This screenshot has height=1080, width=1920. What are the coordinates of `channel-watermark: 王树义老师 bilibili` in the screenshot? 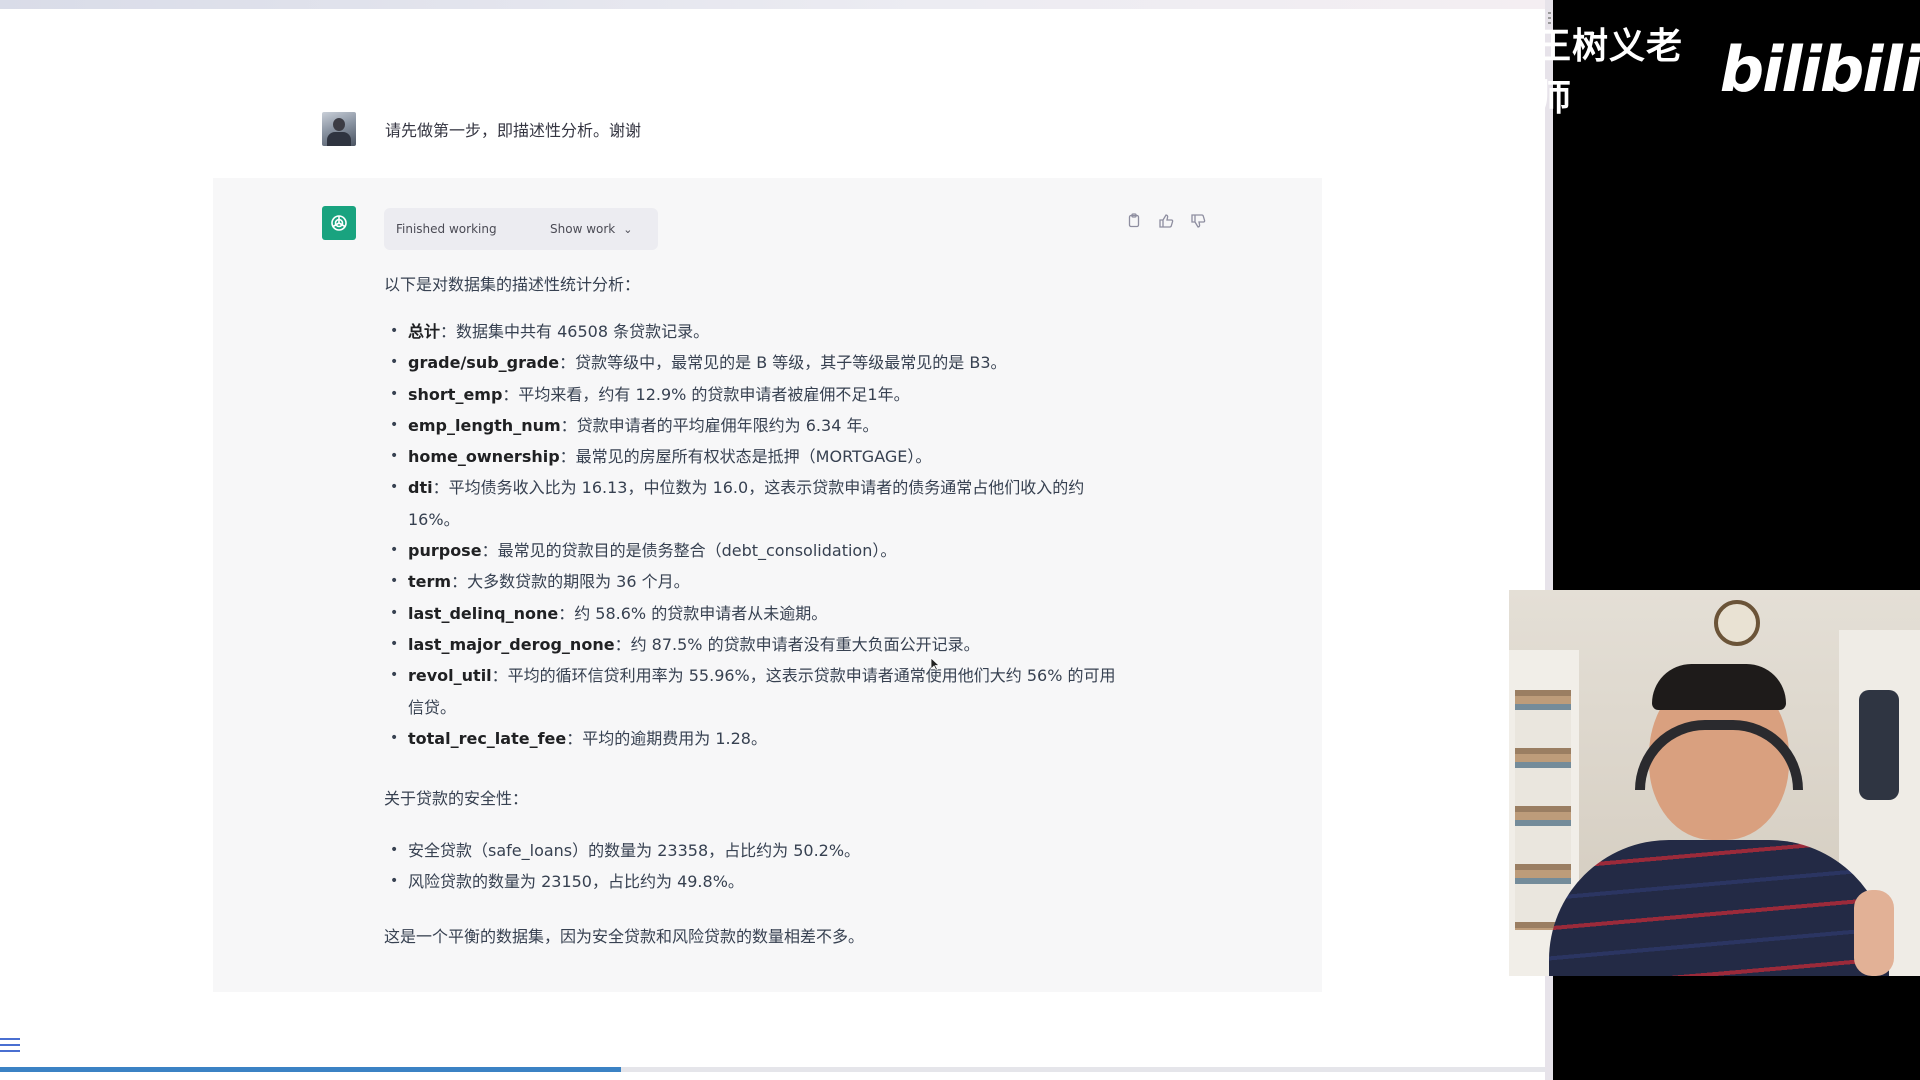 It's located at (1727, 72).